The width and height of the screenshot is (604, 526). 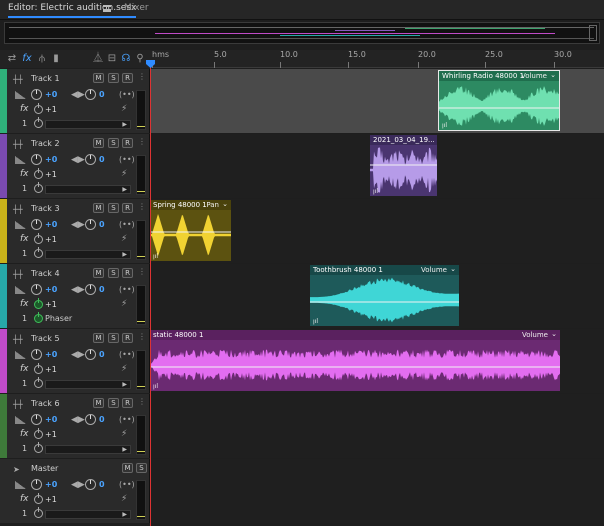 What do you see at coordinates (107, 8) in the screenshot?
I see `tab-menu-icon` at bounding box center [107, 8].